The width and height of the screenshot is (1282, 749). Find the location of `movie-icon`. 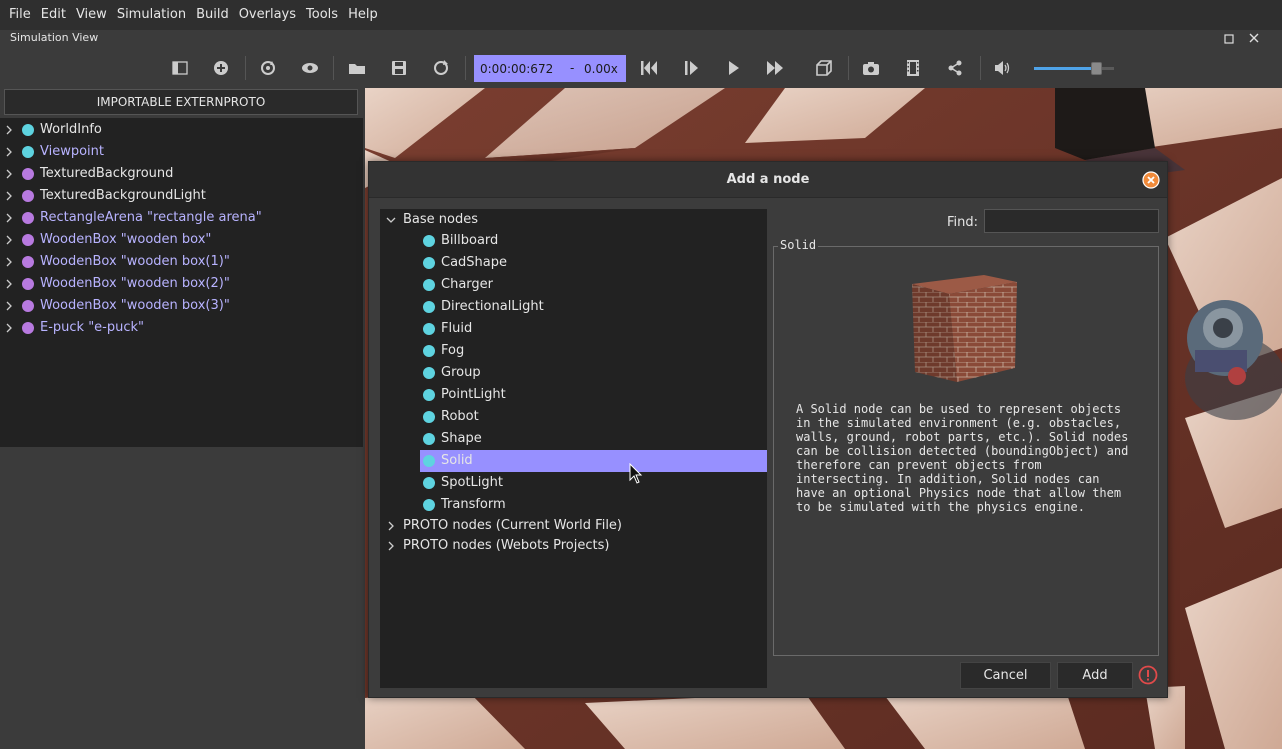

movie-icon is located at coordinates (913, 68).